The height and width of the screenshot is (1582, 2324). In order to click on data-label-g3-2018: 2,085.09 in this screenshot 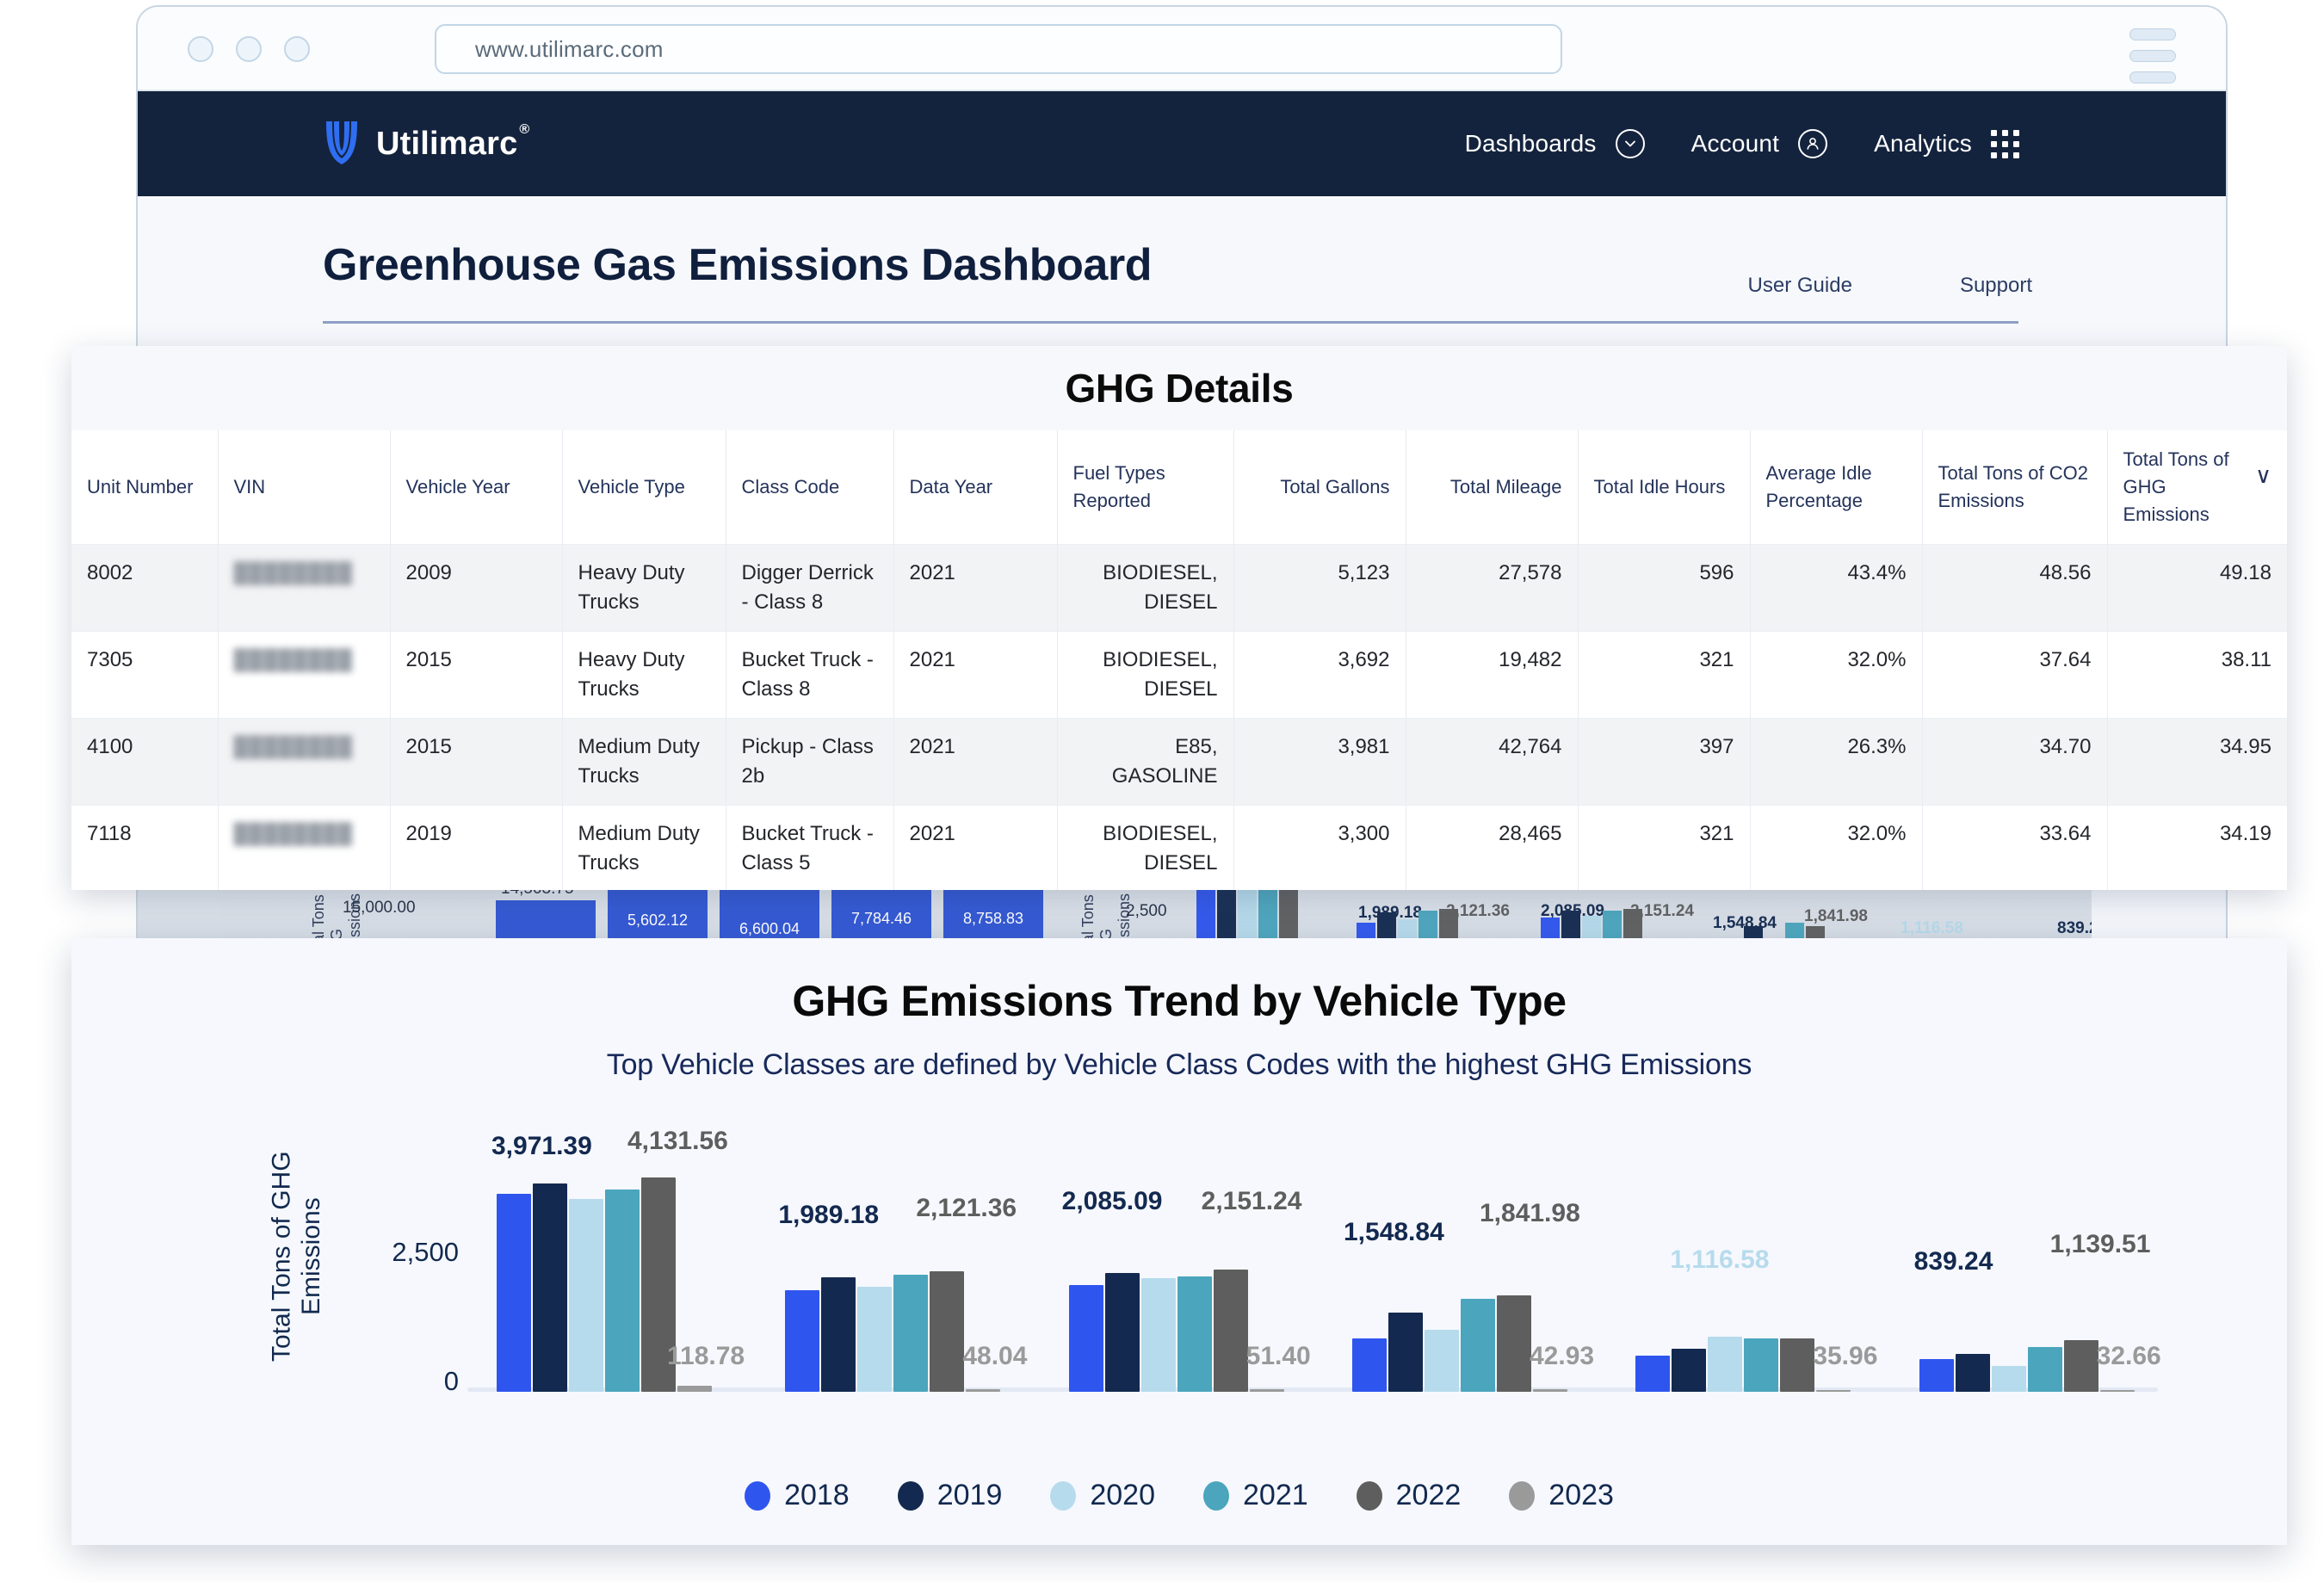, I will do `click(1112, 1201)`.